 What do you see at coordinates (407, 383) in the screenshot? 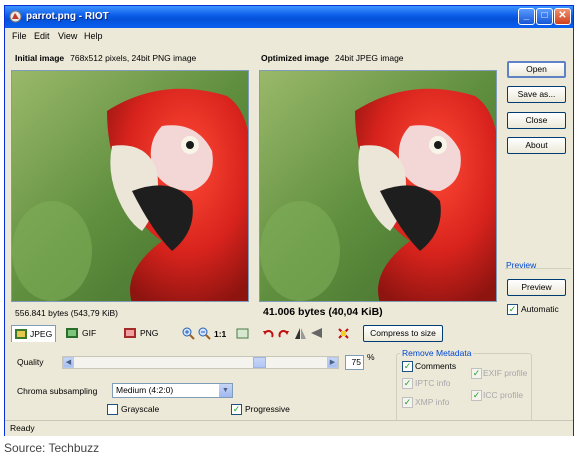
I see `iptc-checkbox: ✓` at bounding box center [407, 383].